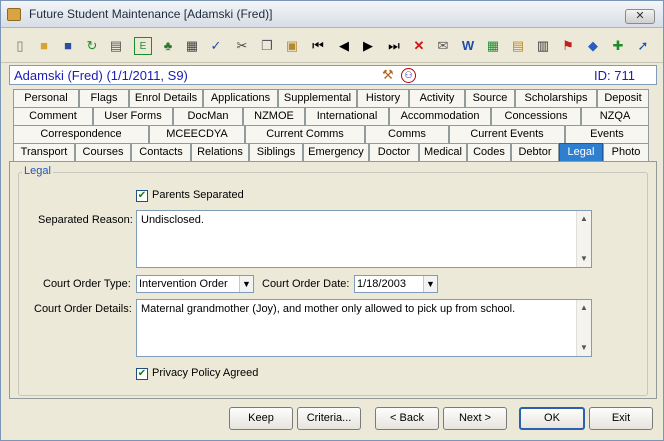 The height and width of the screenshot is (441, 664). I want to click on exit-button-label: Exit, so click(621, 418).